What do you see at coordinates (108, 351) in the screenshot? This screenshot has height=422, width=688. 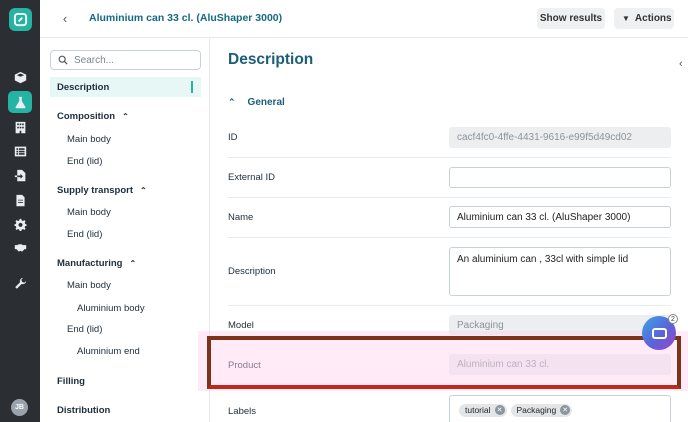 I see `nav-item-aluminium-end: Aluminium end` at bounding box center [108, 351].